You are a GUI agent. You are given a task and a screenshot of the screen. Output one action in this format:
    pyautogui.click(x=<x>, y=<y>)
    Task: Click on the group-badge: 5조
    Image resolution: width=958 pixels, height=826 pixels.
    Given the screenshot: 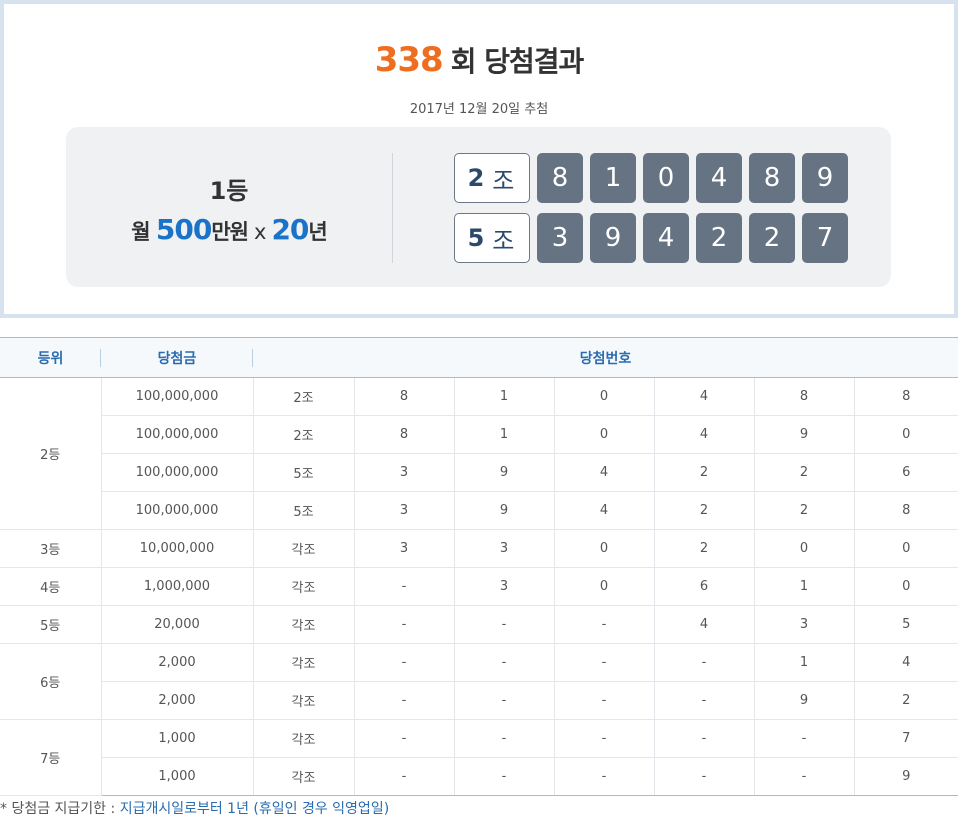 What is the action you would take?
    pyautogui.click(x=492, y=238)
    